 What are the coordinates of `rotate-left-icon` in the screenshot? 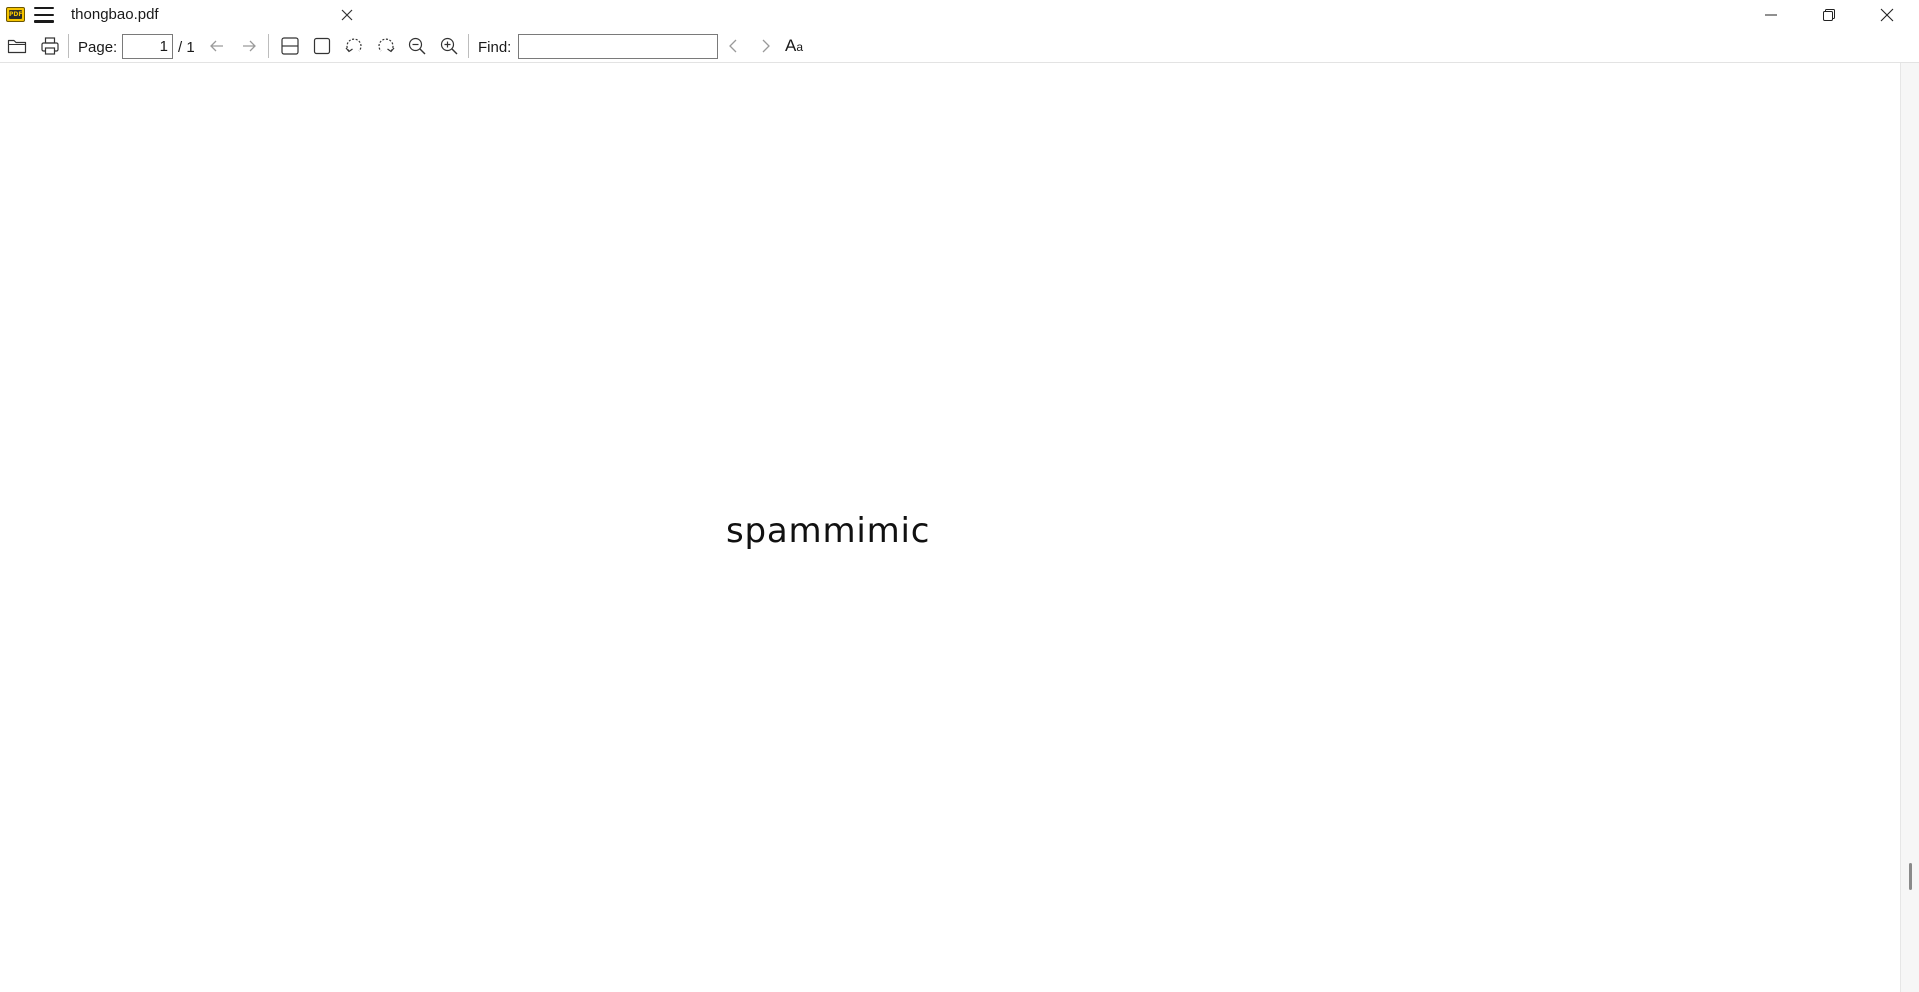 It's located at (354, 46).